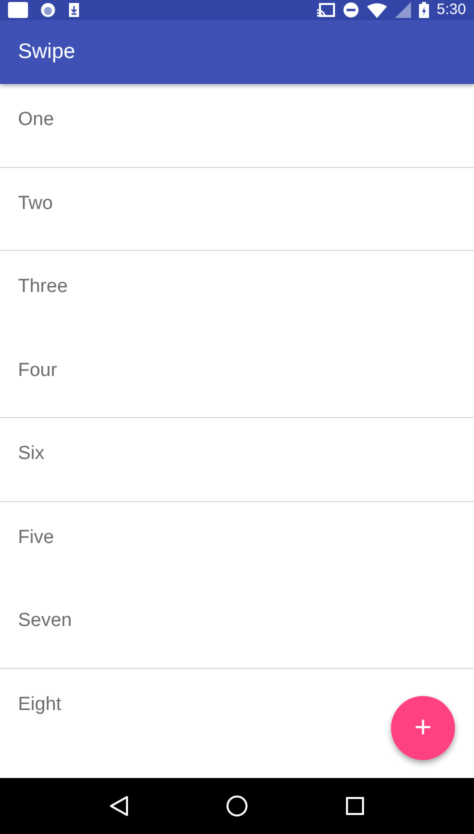  Describe the element at coordinates (18, 10) in the screenshot. I see `notification-square-icon` at that location.